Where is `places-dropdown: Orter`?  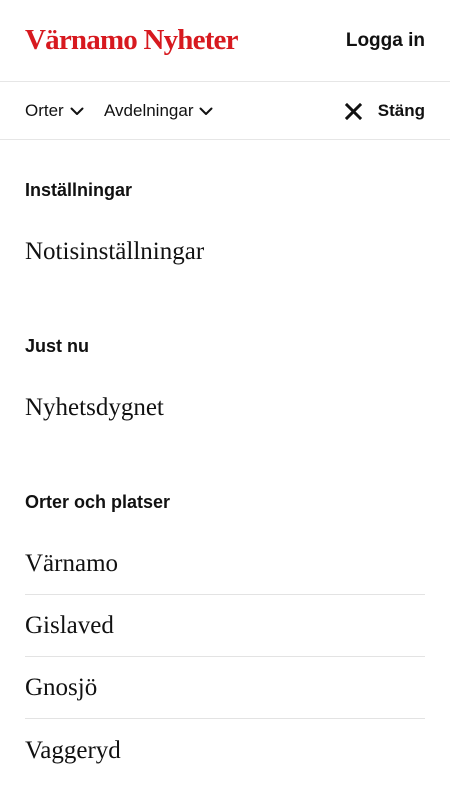
places-dropdown: Orter is located at coordinates (54, 111).